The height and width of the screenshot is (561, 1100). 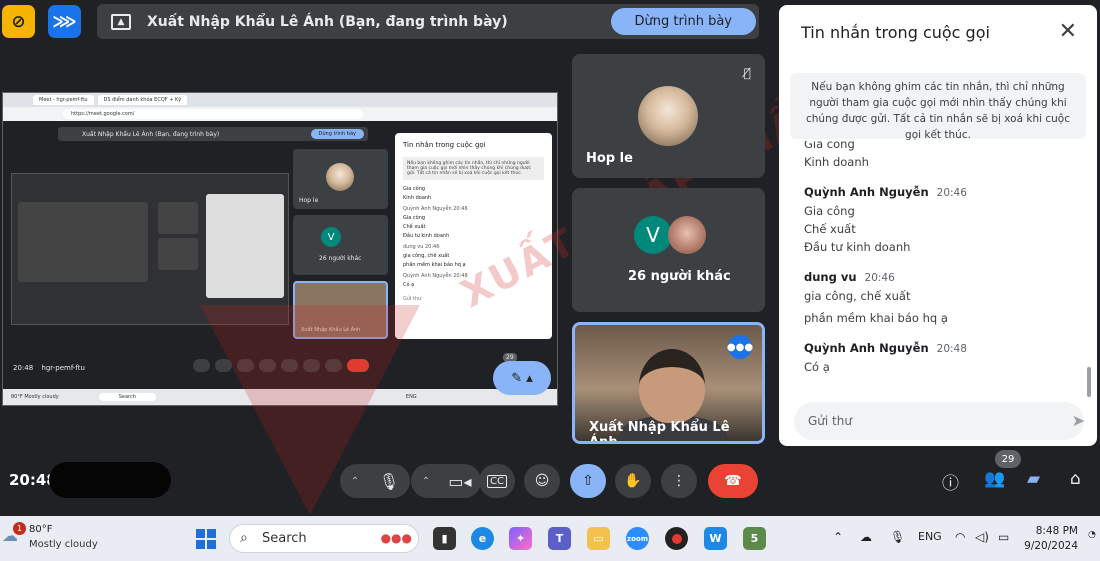 What do you see at coordinates (866, 537) in the screenshot?
I see `cloud-sync-icon: ☁` at bounding box center [866, 537].